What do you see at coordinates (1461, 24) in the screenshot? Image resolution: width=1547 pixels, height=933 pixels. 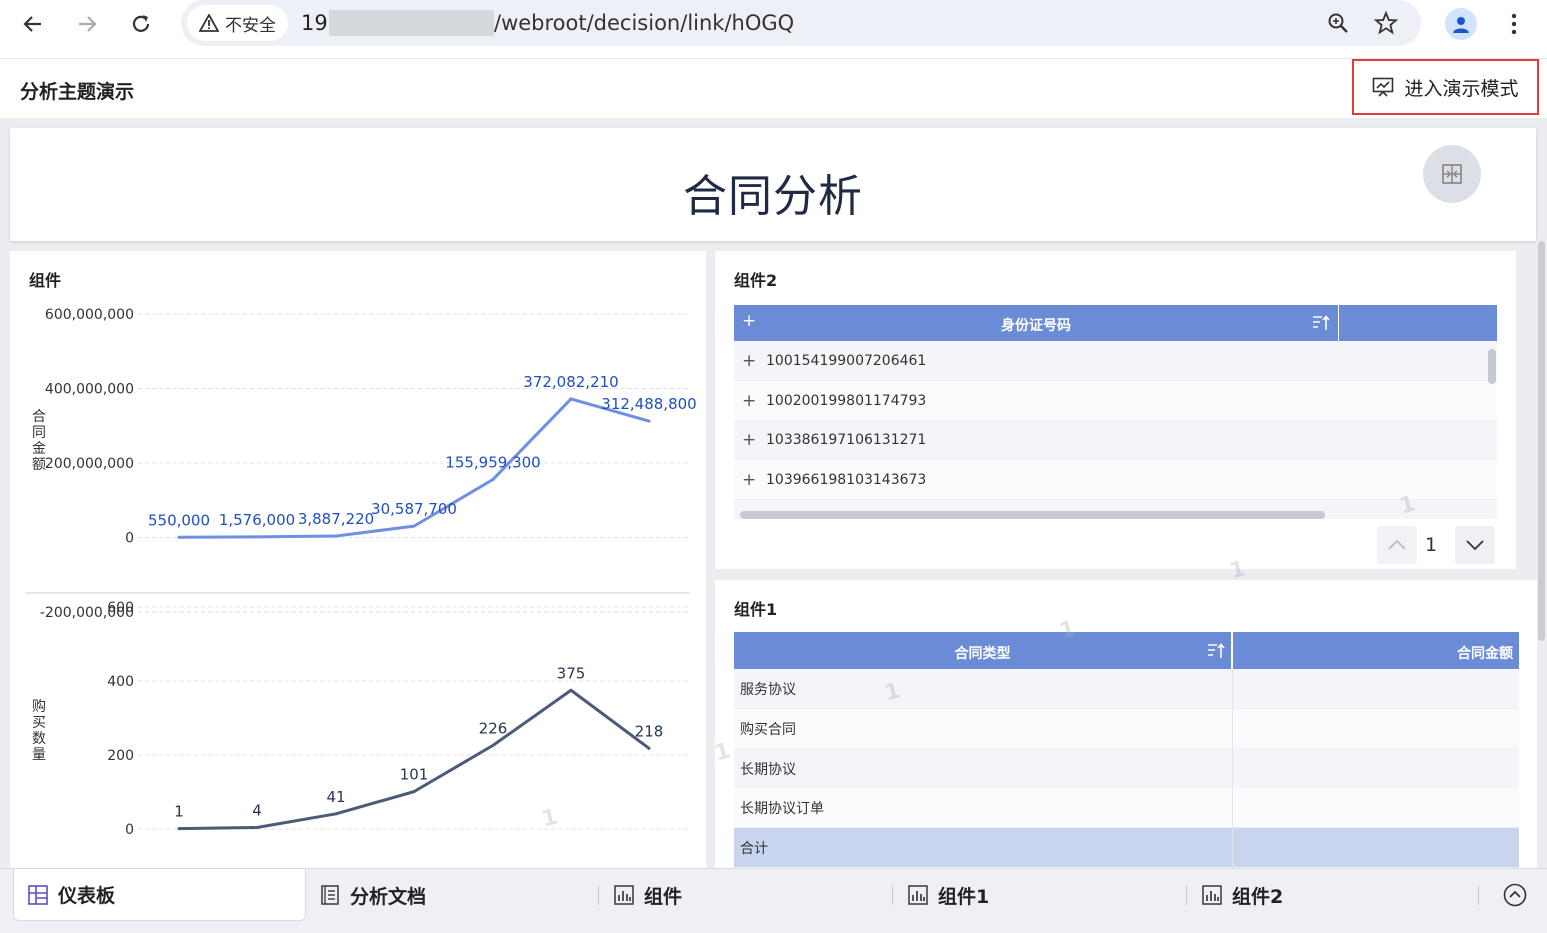 I see `profile-avatar` at bounding box center [1461, 24].